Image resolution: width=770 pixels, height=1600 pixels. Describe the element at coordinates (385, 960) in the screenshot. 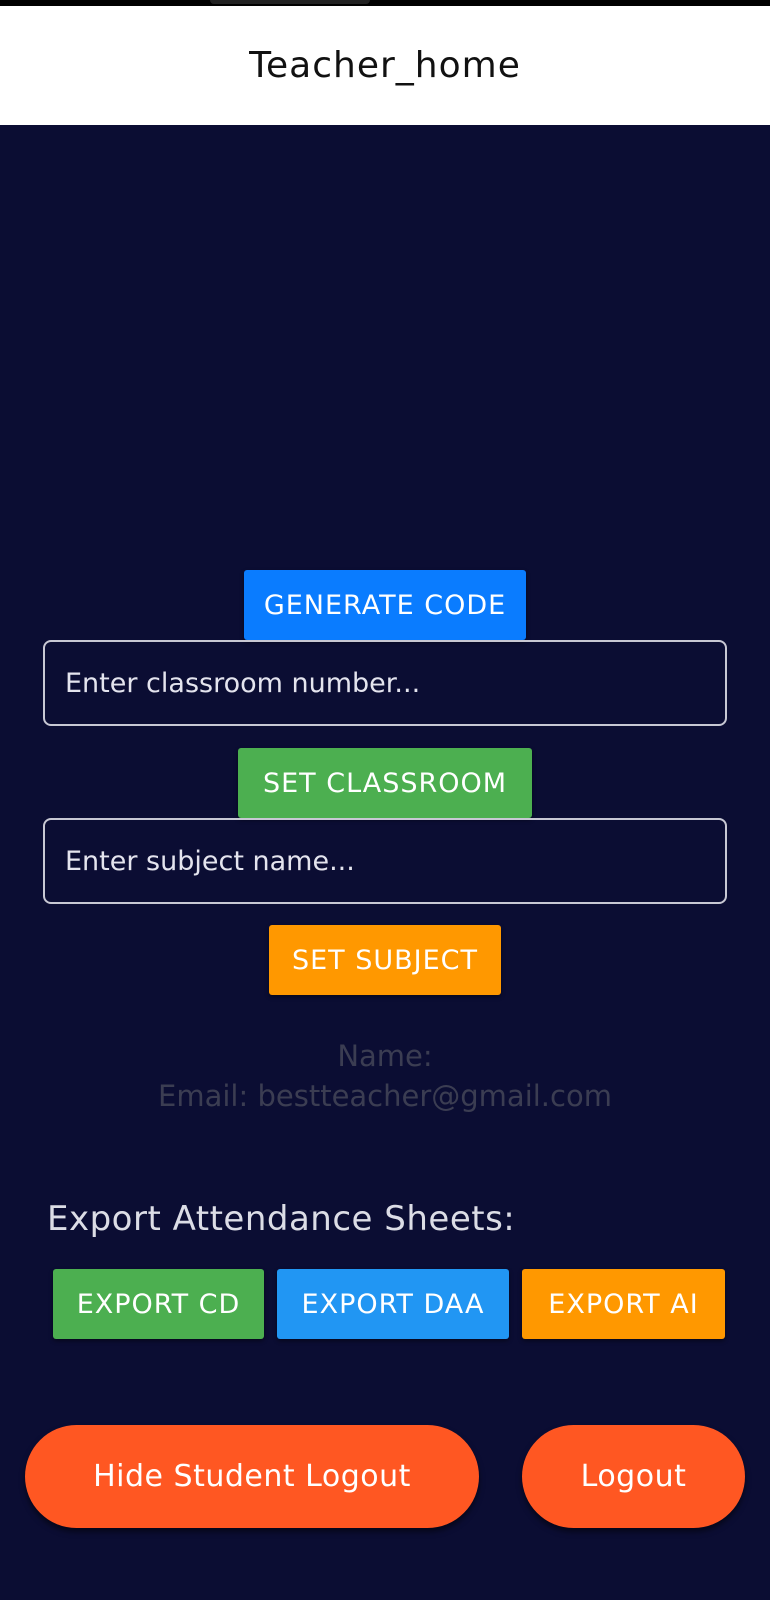

I see `set-subject-button: SET SUBJECT` at that location.